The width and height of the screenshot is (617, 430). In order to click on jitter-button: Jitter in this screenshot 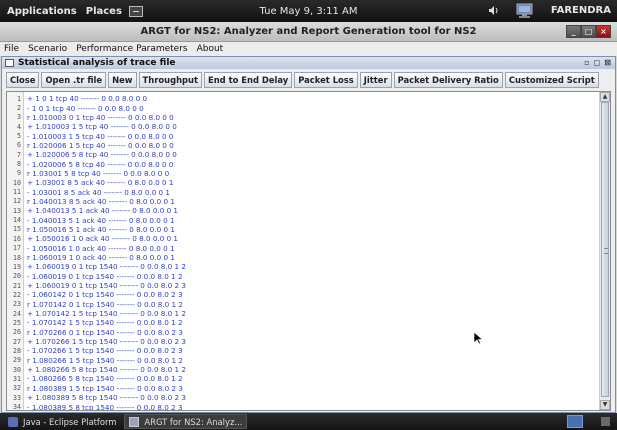, I will do `click(375, 79)`.